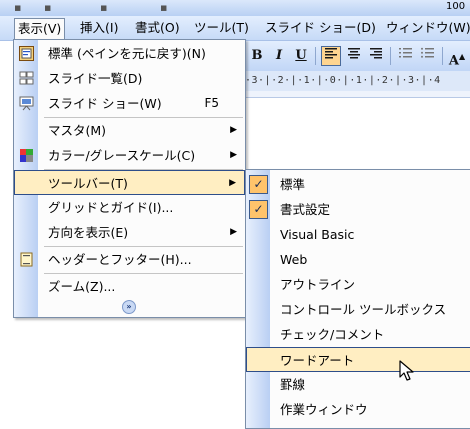 Image resolution: width=470 pixels, height=429 pixels. I want to click on standard-toolbar-strip: ▪ ▪ ▪ ▪ 100, so click(235, 8).